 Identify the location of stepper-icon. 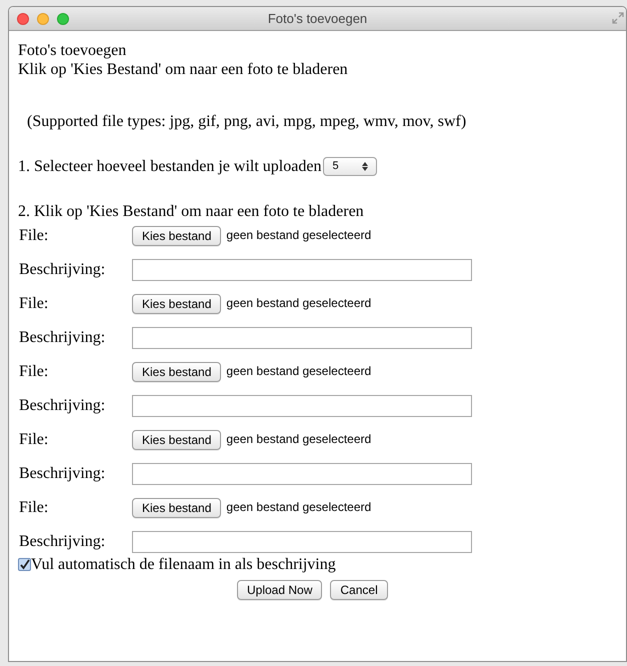
(365, 166).